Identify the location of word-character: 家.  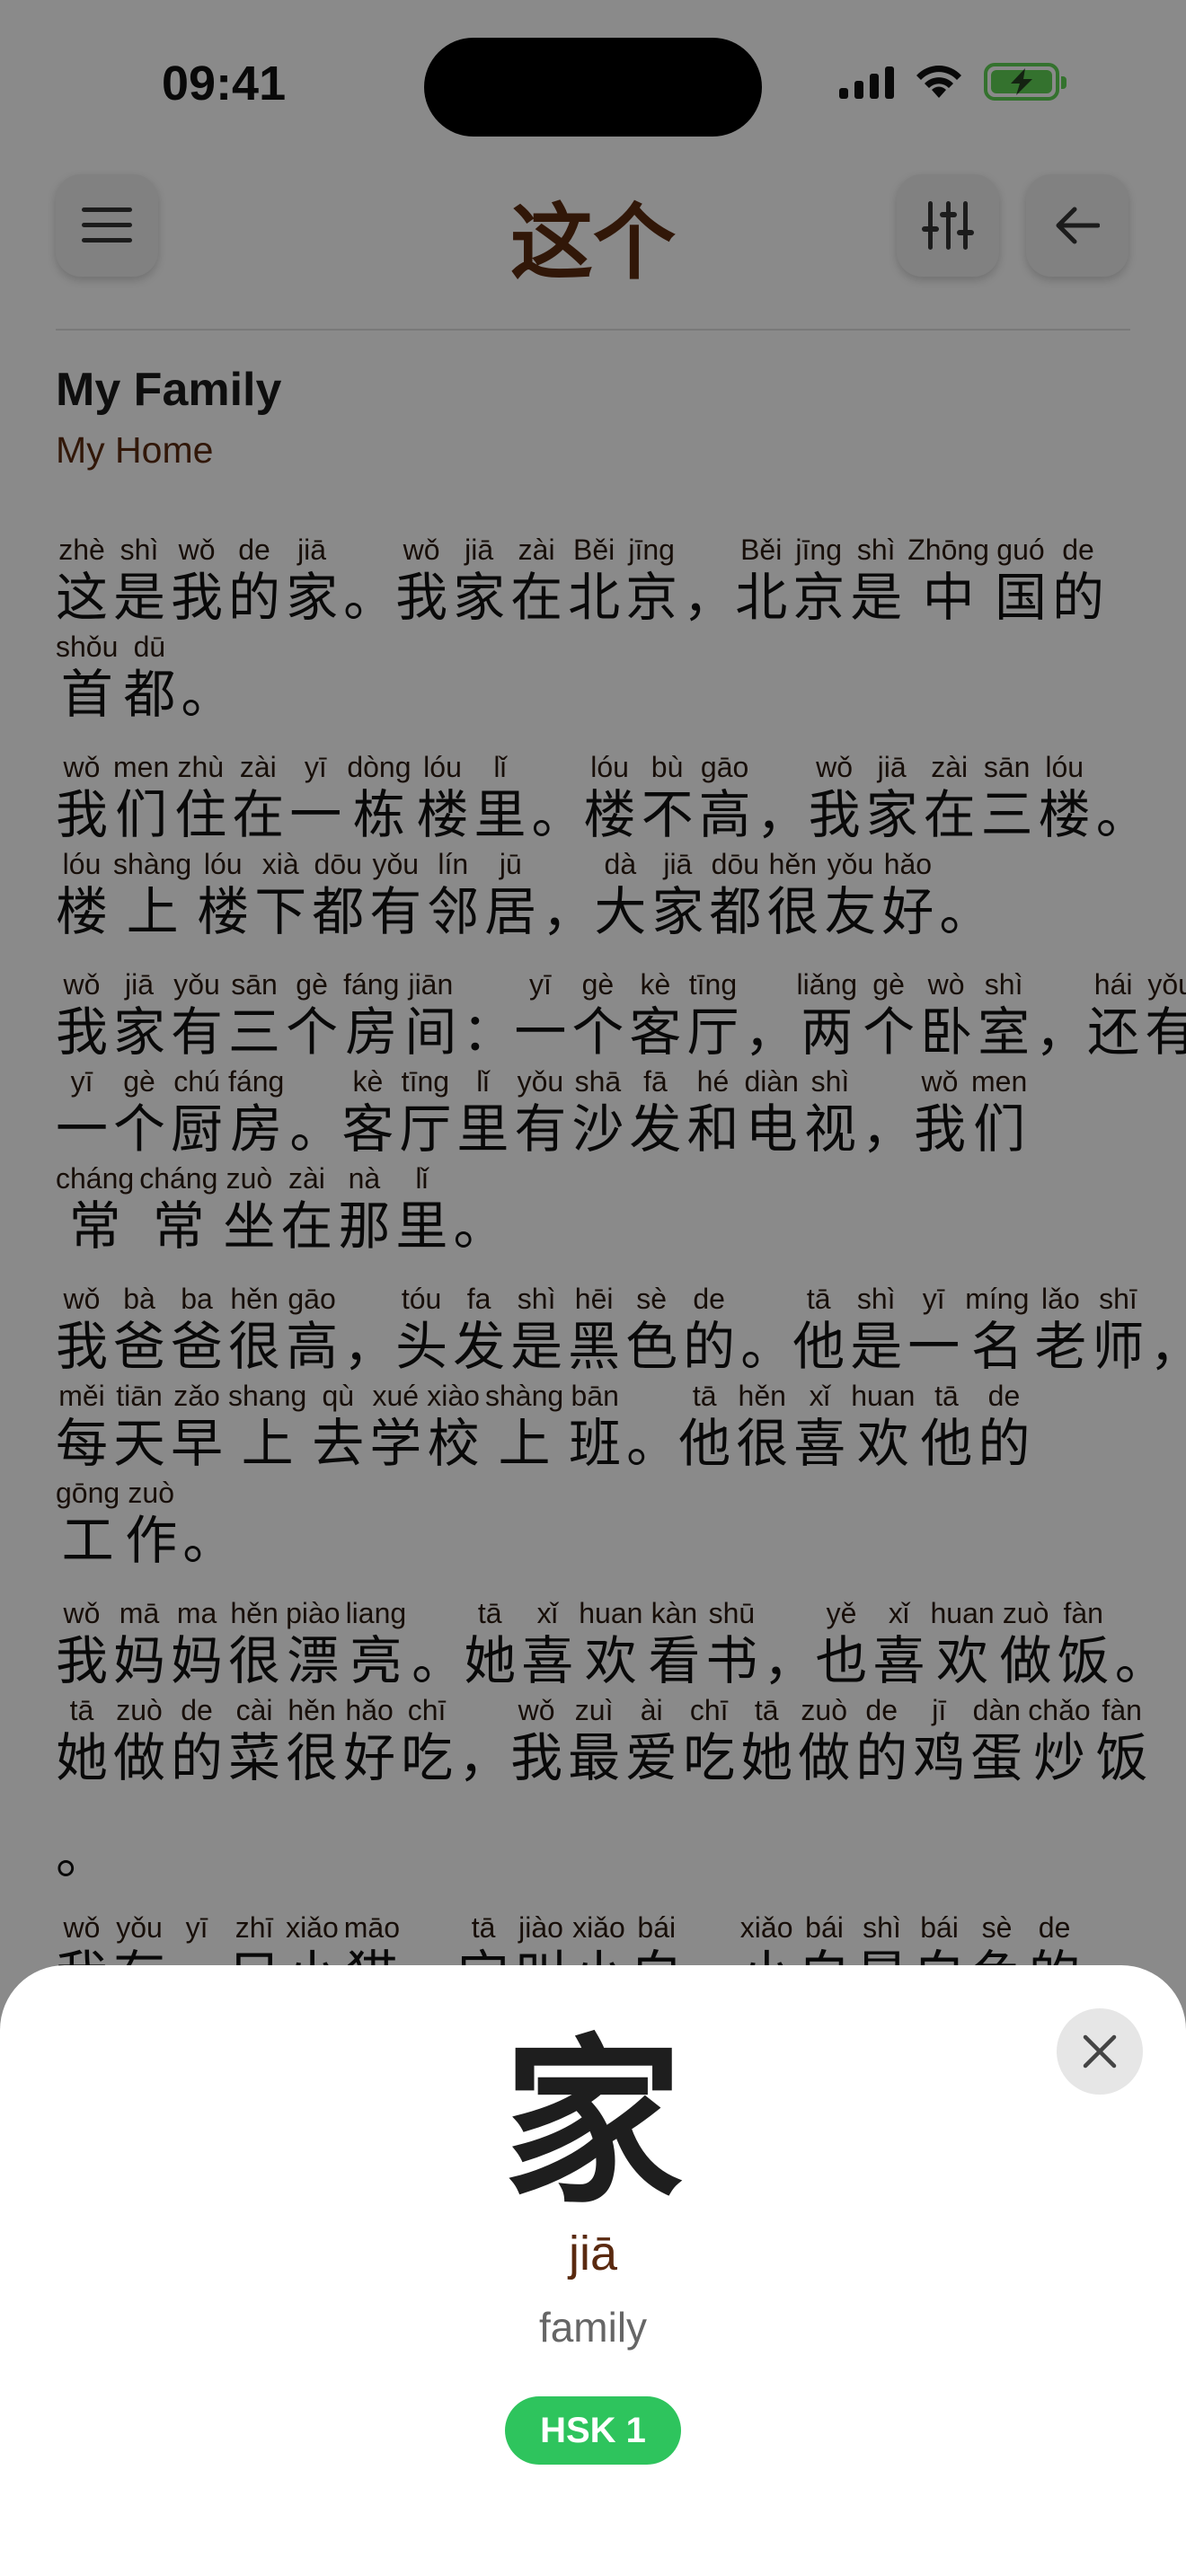
(592, 2123).